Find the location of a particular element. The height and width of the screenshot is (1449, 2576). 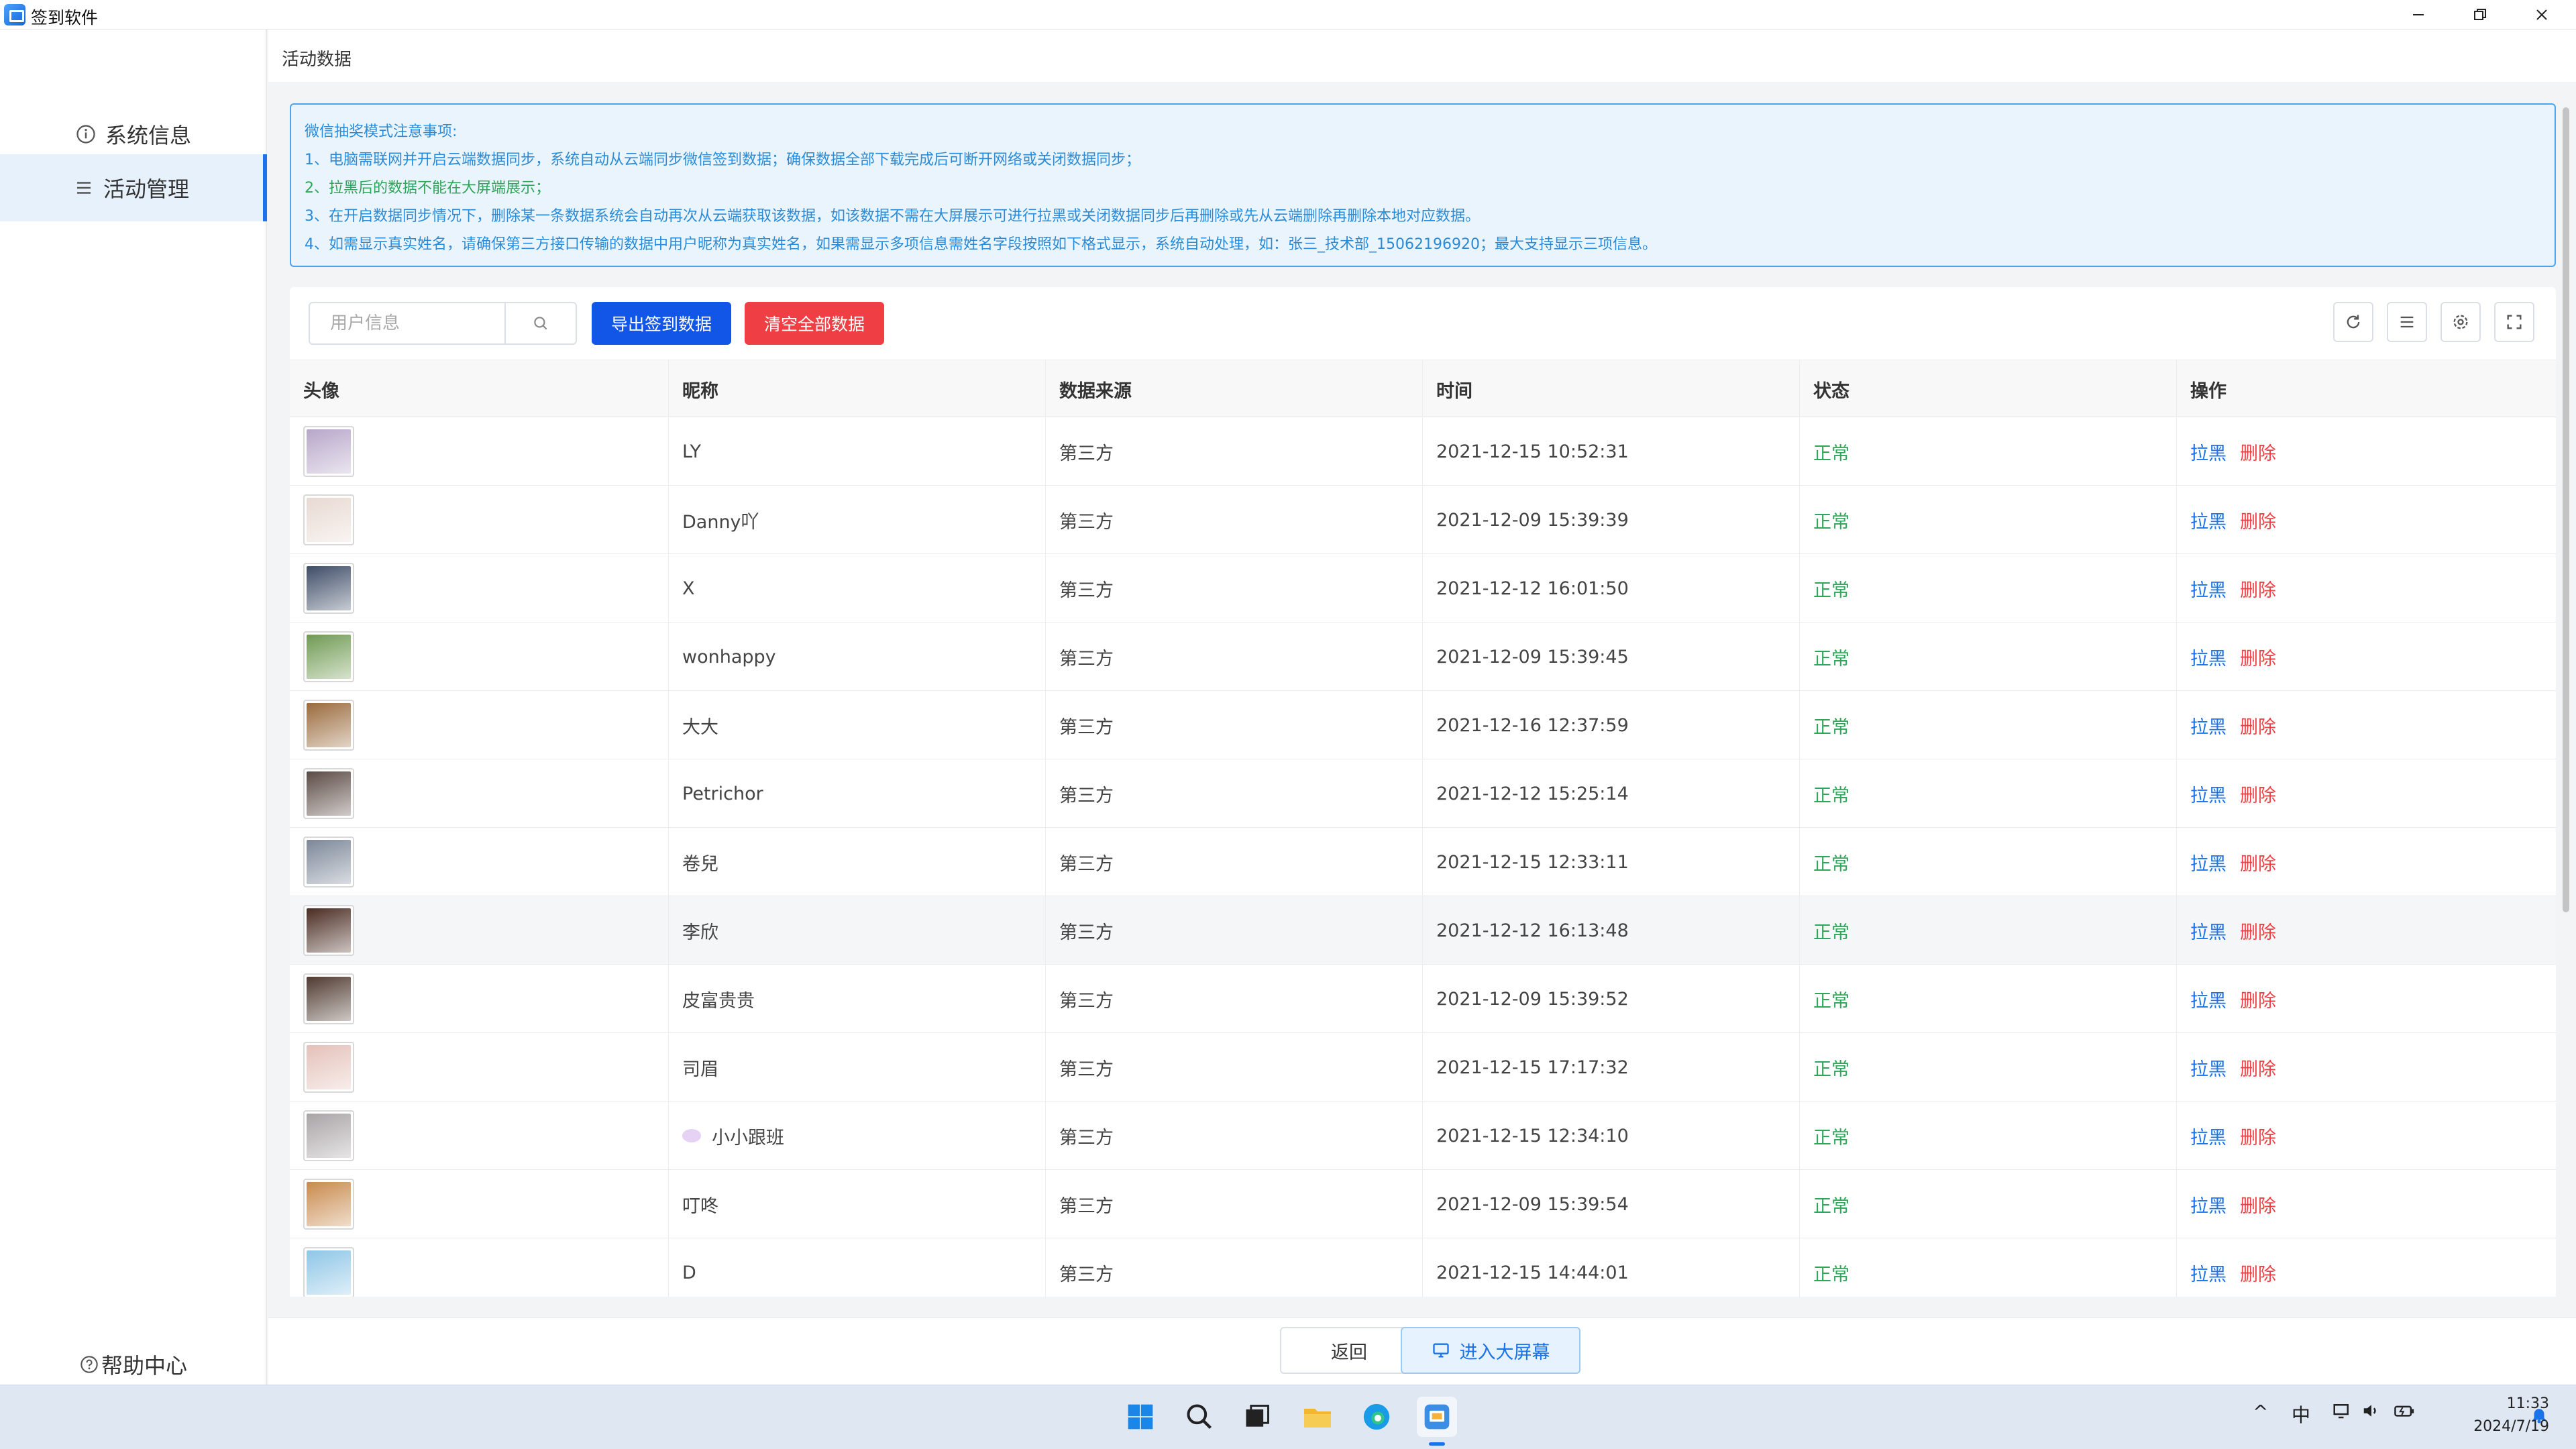

back-button: 返回 is located at coordinates (1349, 1350).